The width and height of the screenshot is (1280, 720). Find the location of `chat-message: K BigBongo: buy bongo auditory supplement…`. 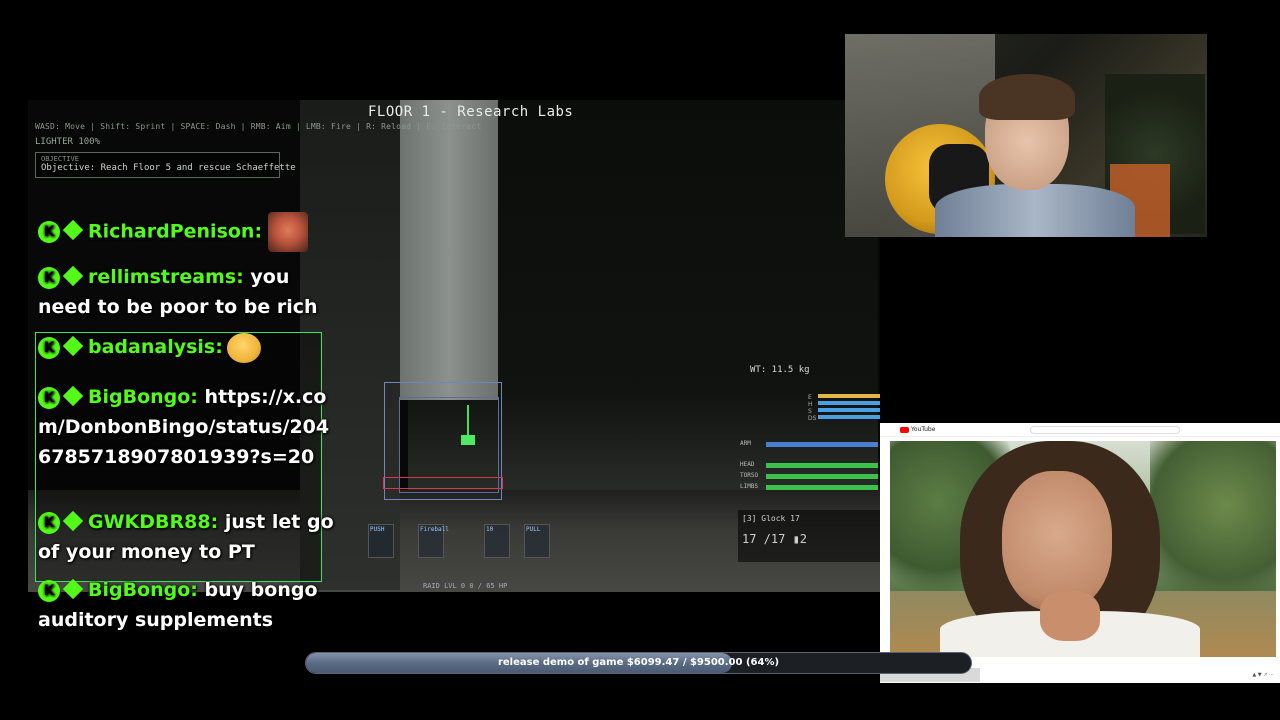

chat-message: K BigBongo: buy bongo auditory supplement… is located at coordinates (188, 605).